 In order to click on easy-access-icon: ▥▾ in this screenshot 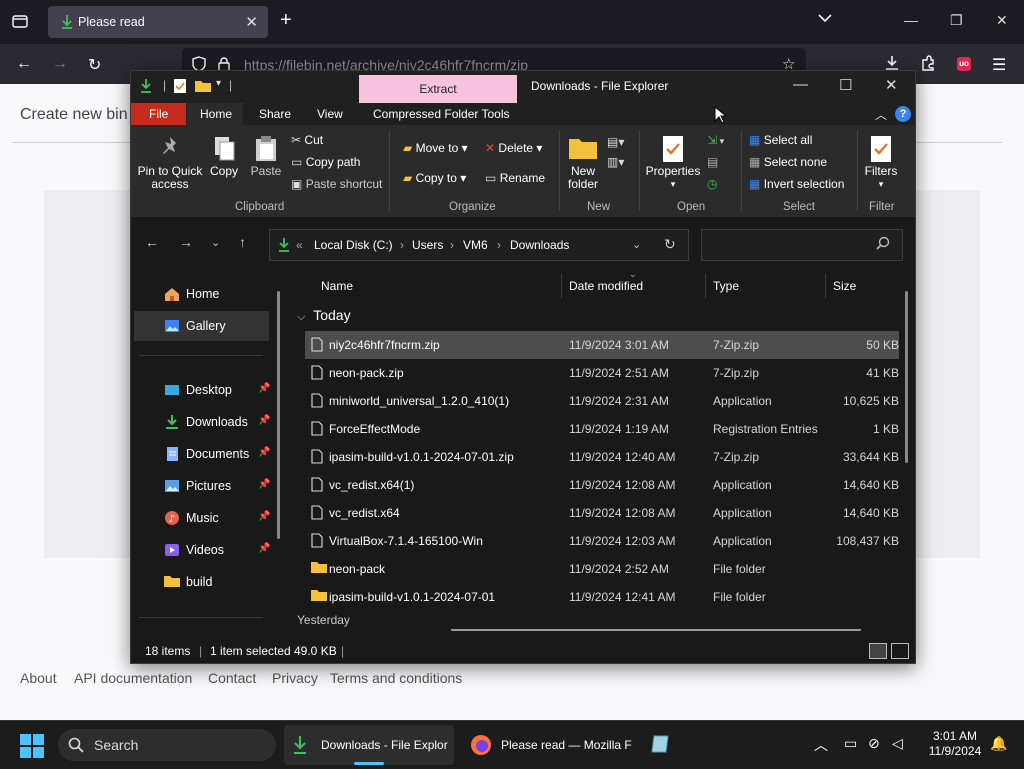, I will do `click(615, 162)`.